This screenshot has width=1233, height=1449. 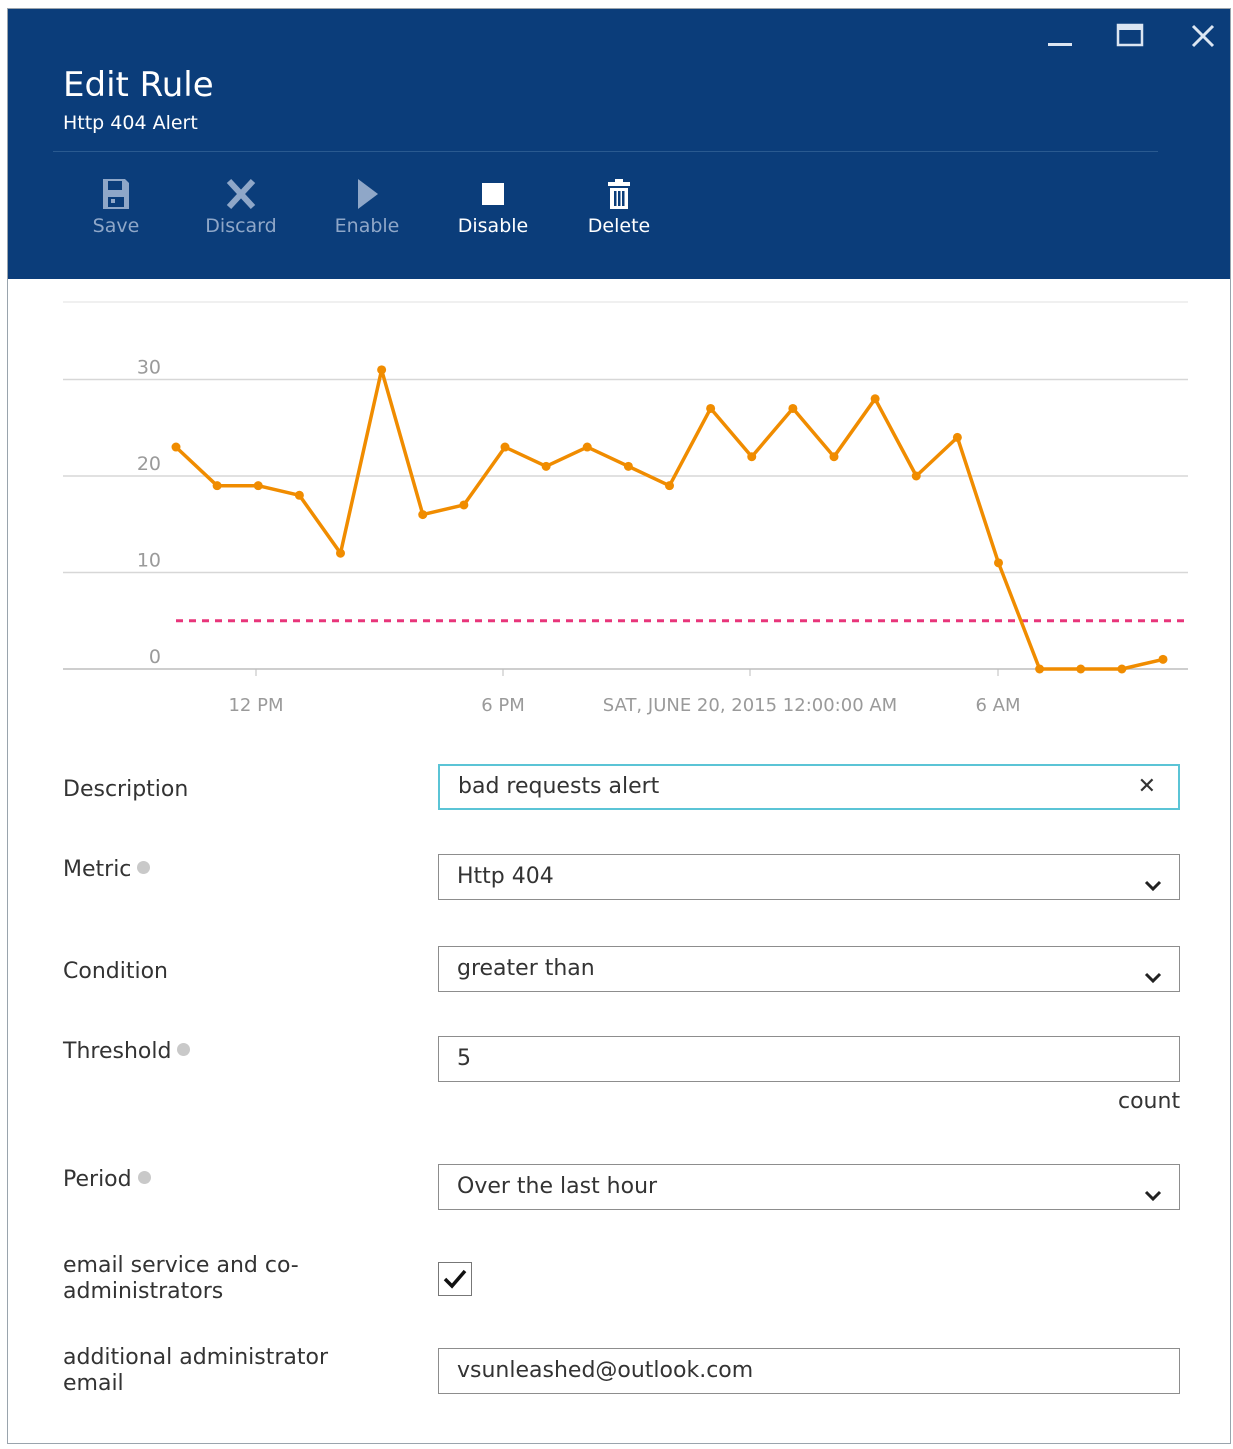 What do you see at coordinates (809, 969) in the screenshot?
I see `condition-select: greater than` at bounding box center [809, 969].